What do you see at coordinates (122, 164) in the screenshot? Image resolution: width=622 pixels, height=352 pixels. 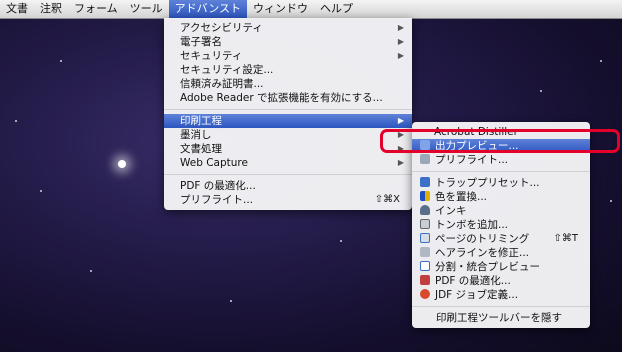 I see `bright-star` at bounding box center [122, 164].